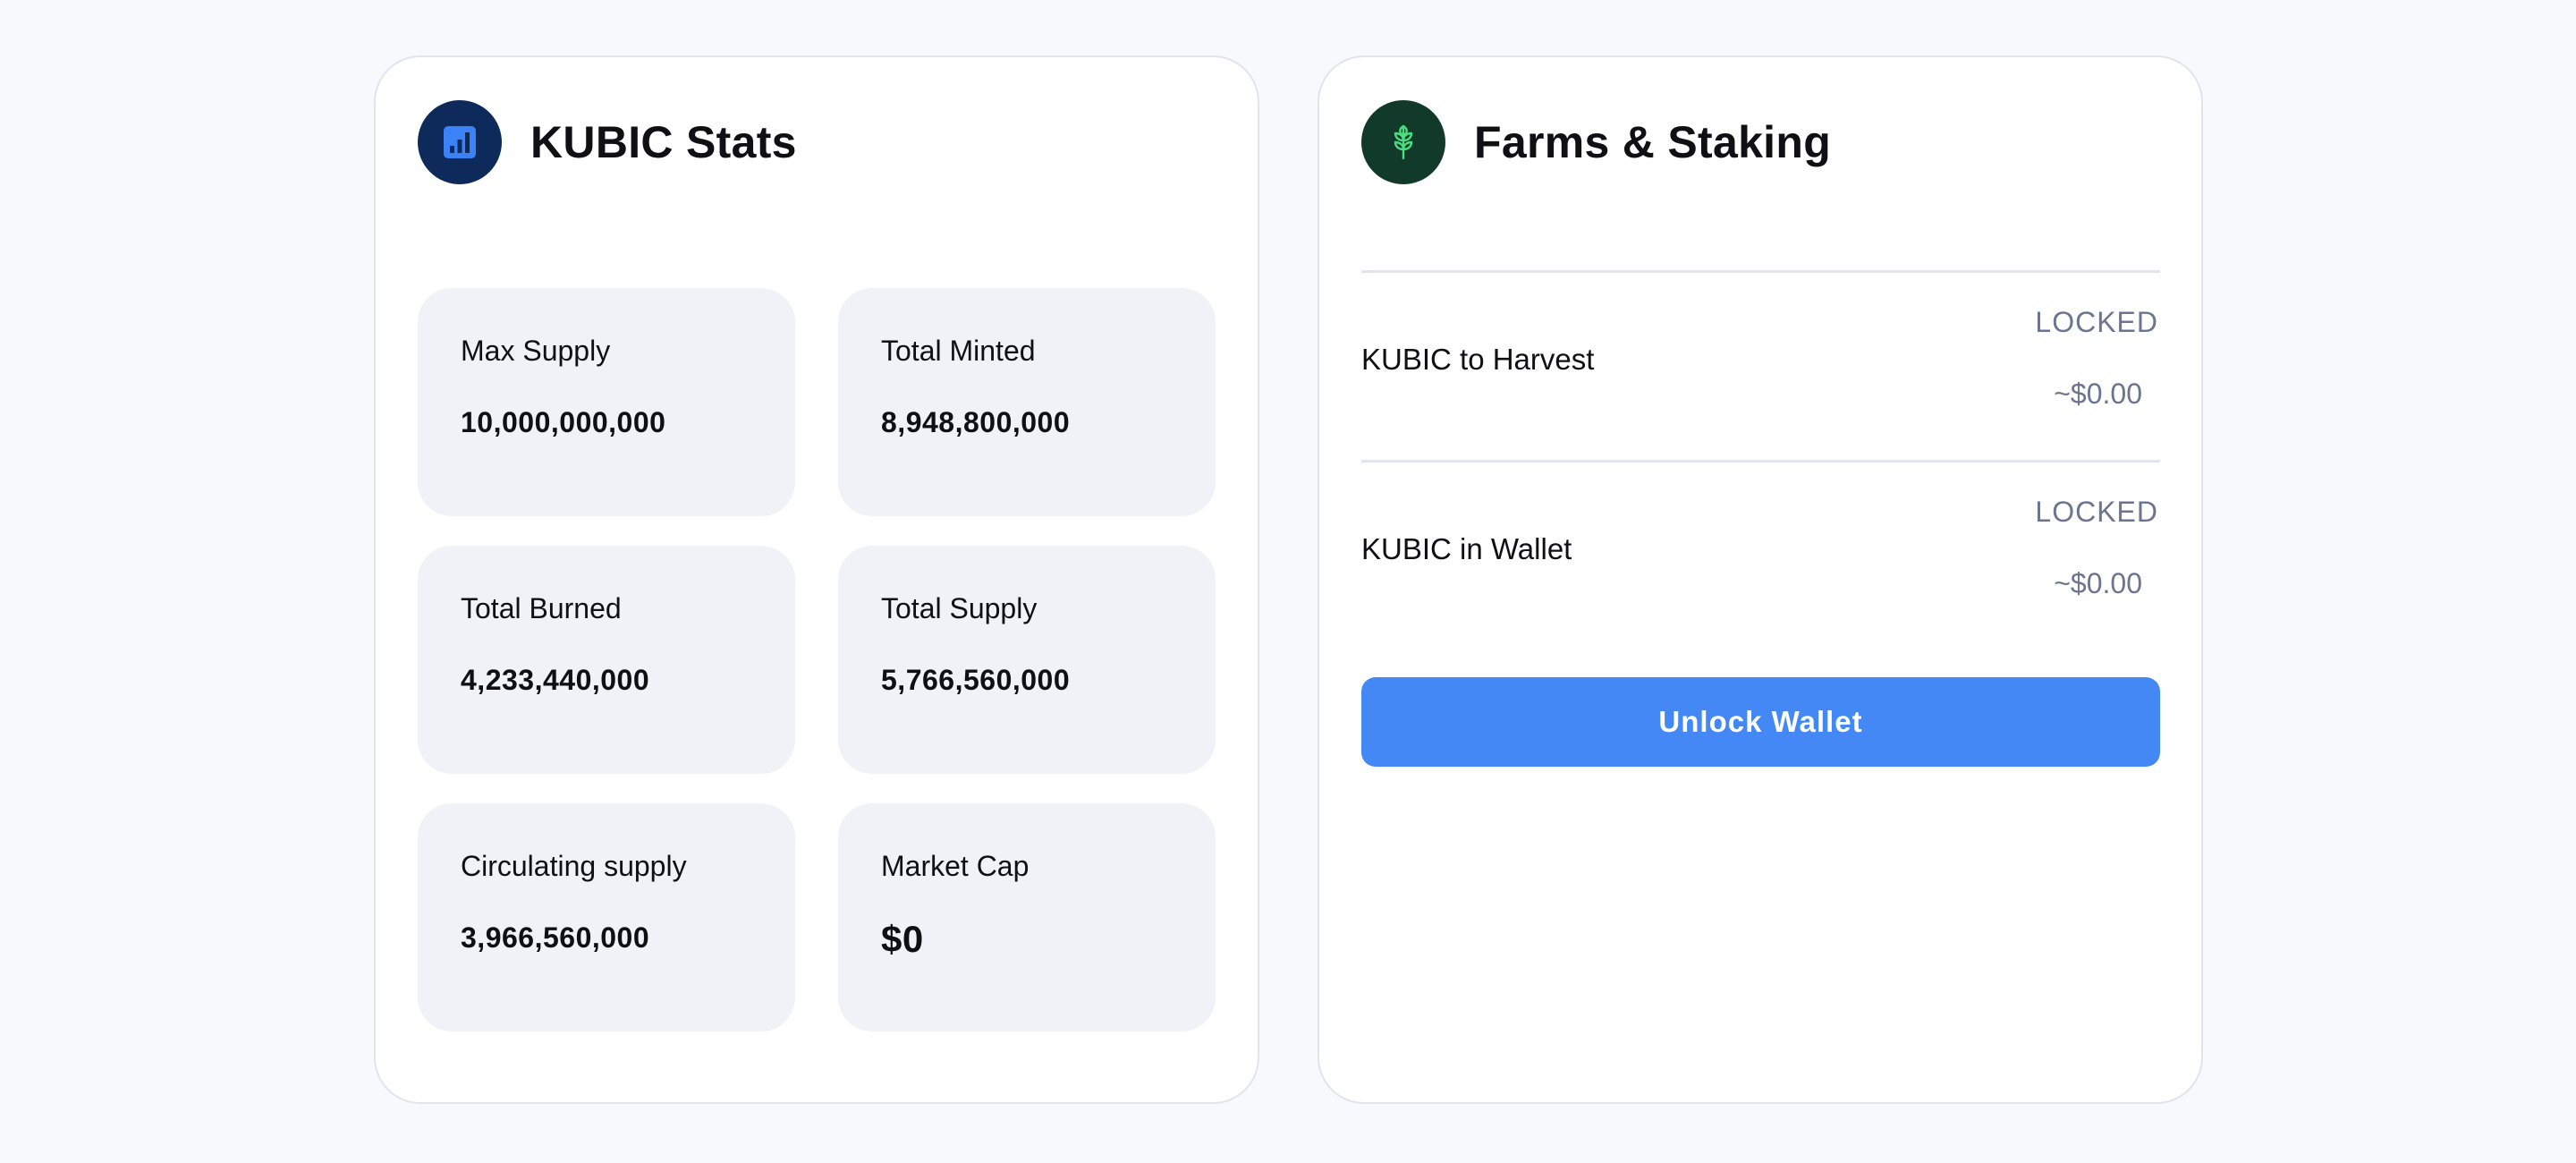  I want to click on stat-value: 8,948,800,000, so click(976, 422).